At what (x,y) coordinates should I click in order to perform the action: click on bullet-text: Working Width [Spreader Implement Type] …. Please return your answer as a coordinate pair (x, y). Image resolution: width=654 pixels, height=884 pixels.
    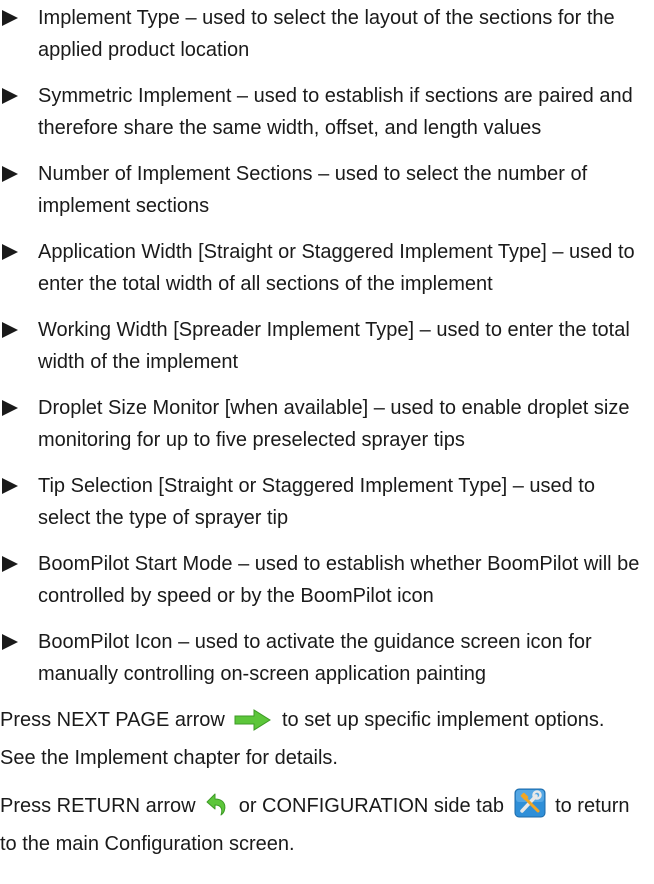
    Looking at the image, I should click on (334, 346).